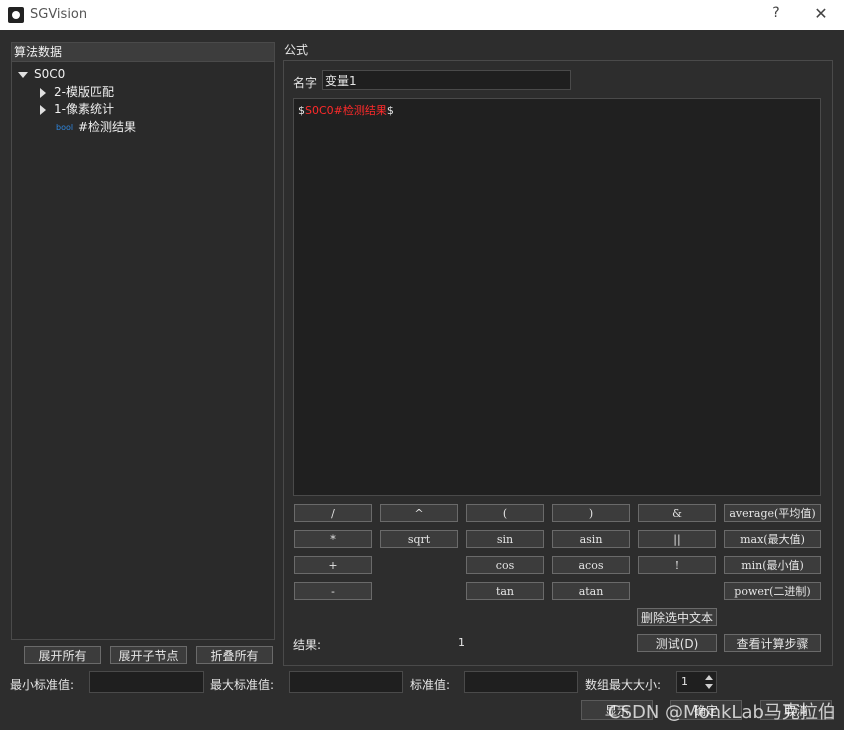 This screenshot has width=844, height=730. What do you see at coordinates (677, 643) in the screenshot?
I see `test-button: 测试(D)` at bounding box center [677, 643].